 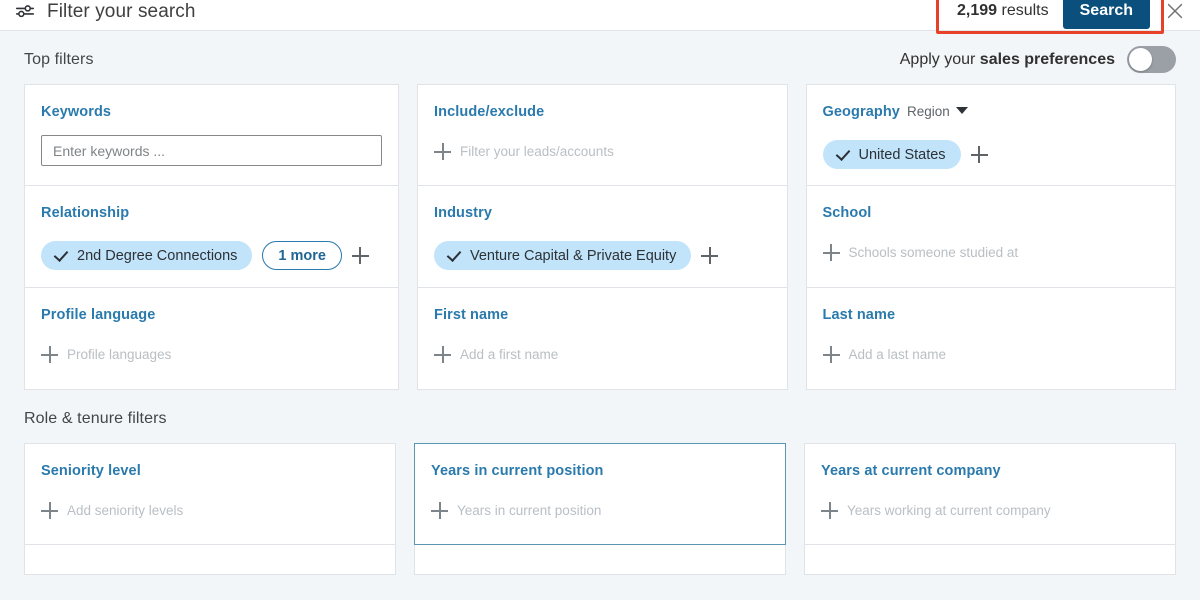 I want to click on years-in-position-placeholder: Years in current position, so click(x=529, y=510).